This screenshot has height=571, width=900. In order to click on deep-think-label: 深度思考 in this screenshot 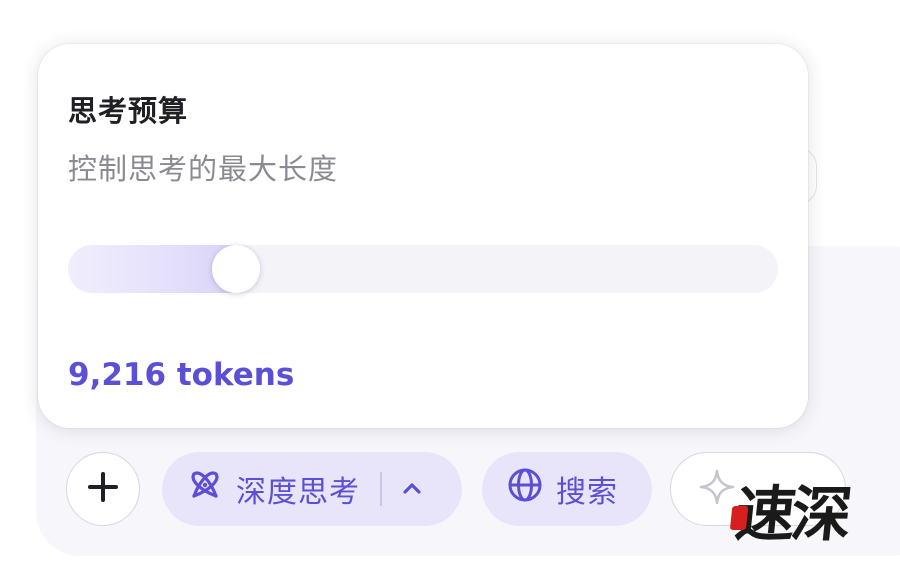, I will do `click(298, 492)`.